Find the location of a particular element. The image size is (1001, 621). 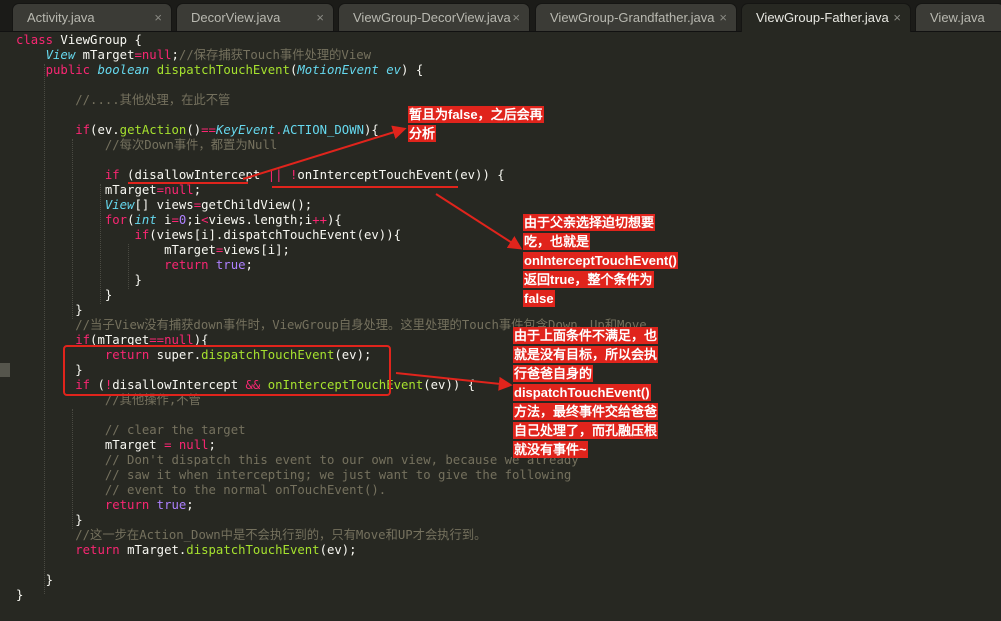

tab-decorview-java: DecorView.java × is located at coordinates (255, 17).